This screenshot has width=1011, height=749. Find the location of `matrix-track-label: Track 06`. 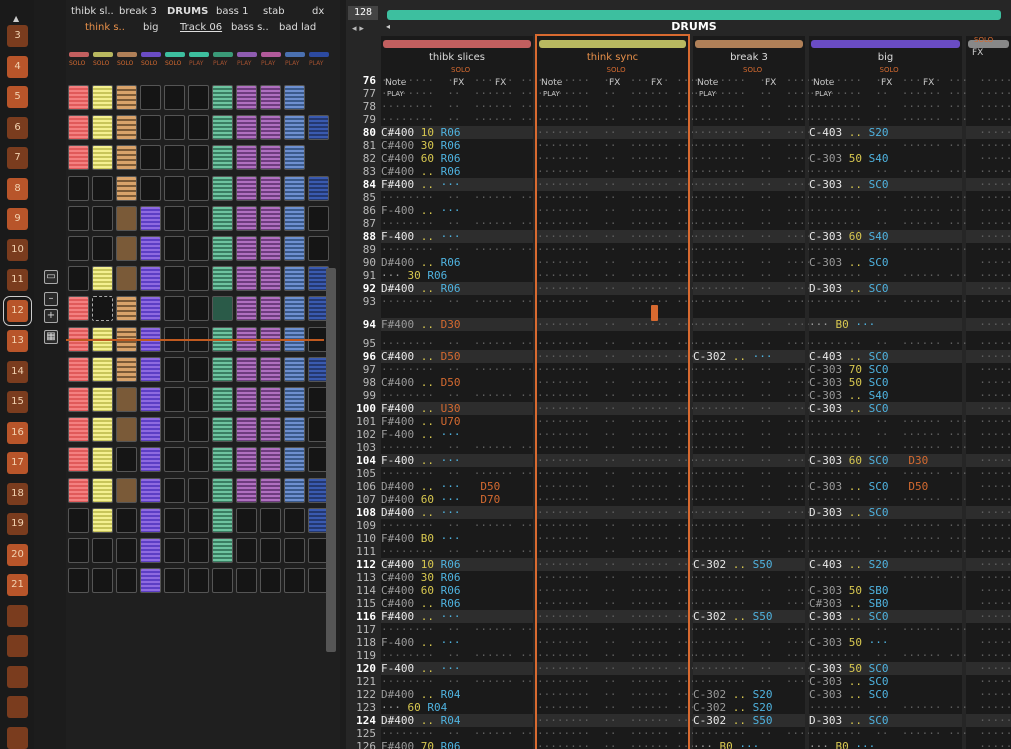

matrix-track-label: Track 06 is located at coordinates (201, 27).